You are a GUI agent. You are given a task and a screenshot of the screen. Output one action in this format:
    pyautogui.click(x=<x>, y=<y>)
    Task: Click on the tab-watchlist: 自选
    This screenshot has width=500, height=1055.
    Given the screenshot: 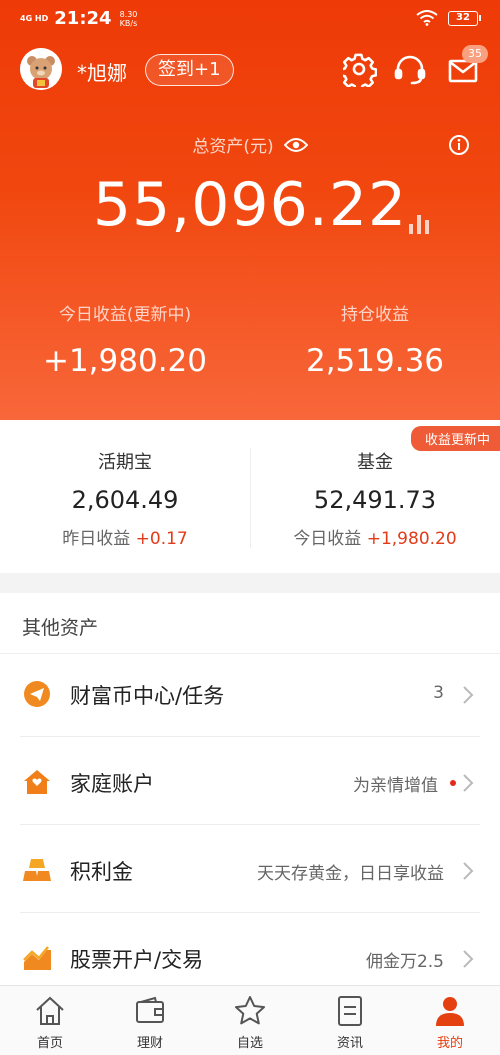 What is the action you would take?
    pyautogui.click(x=250, y=1022)
    